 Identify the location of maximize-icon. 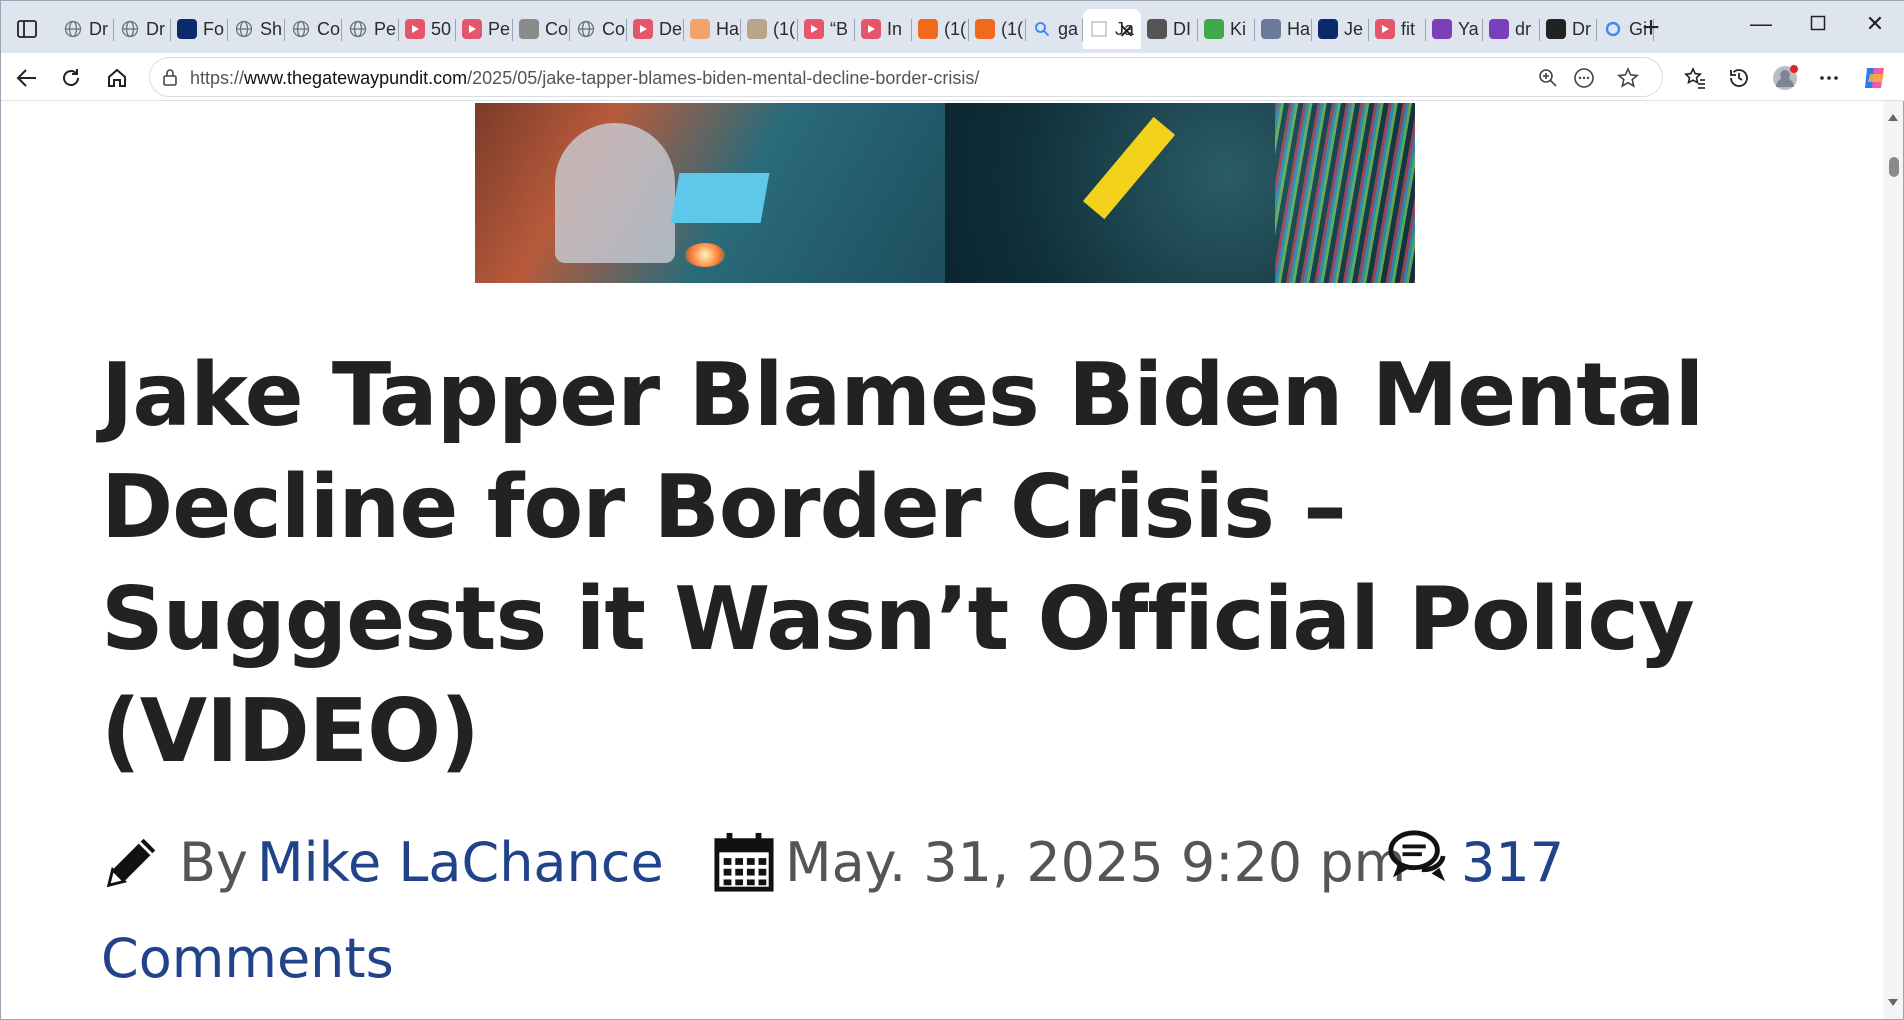
(1818, 23).